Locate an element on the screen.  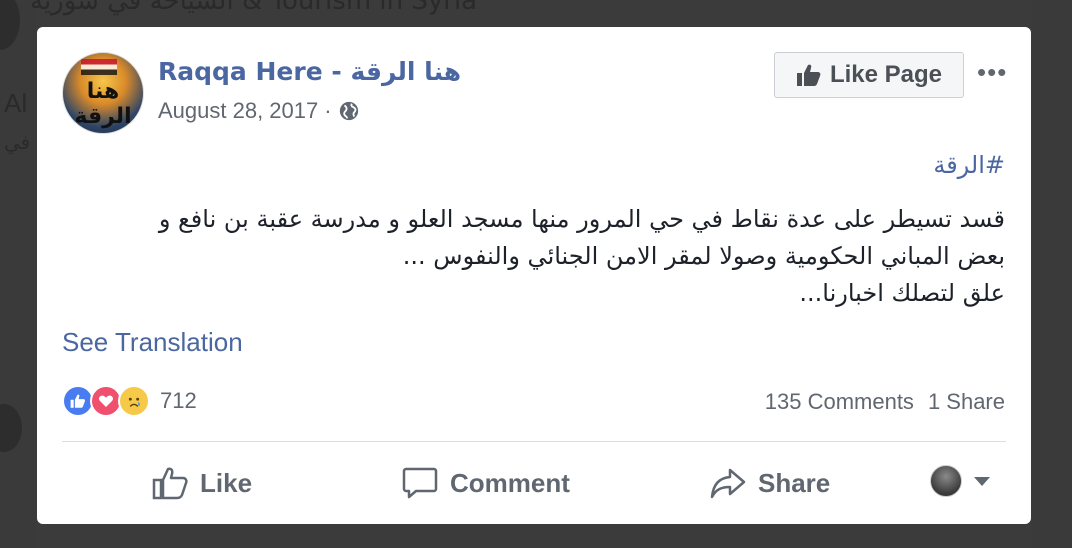
like-page-button: Like Page is located at coordinates (869, 75).